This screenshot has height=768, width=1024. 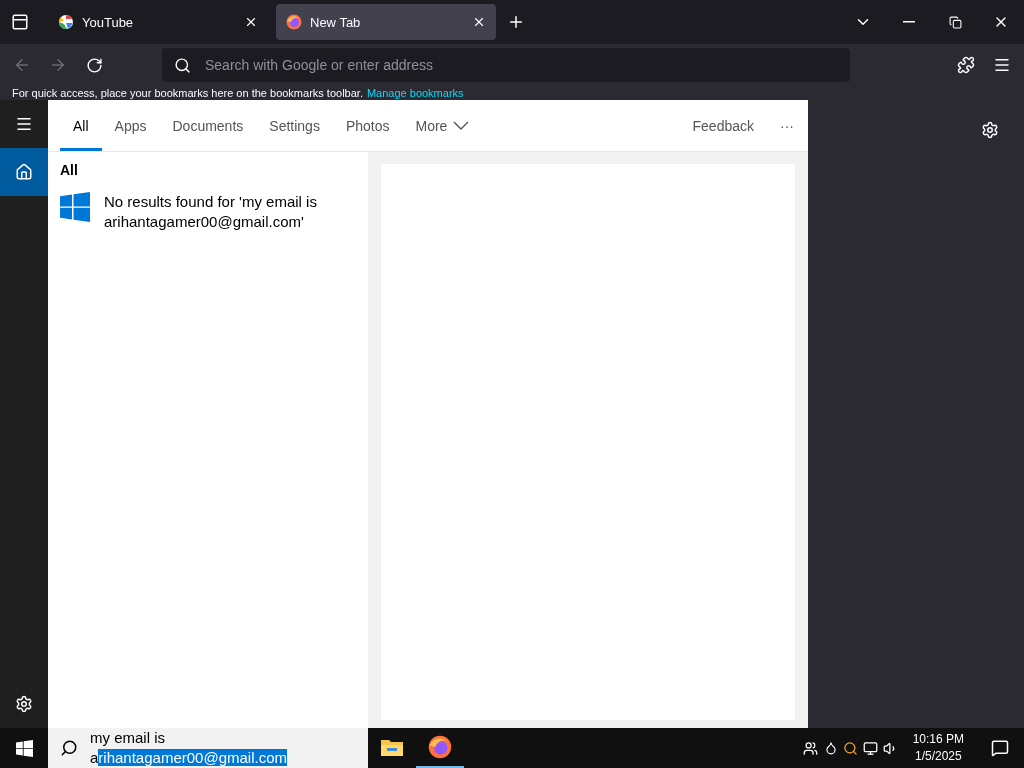 What do you see at coordinates (367, 125) in the screenshot?
I see `filter-tab: Photos` at bounding box center [367, 125].